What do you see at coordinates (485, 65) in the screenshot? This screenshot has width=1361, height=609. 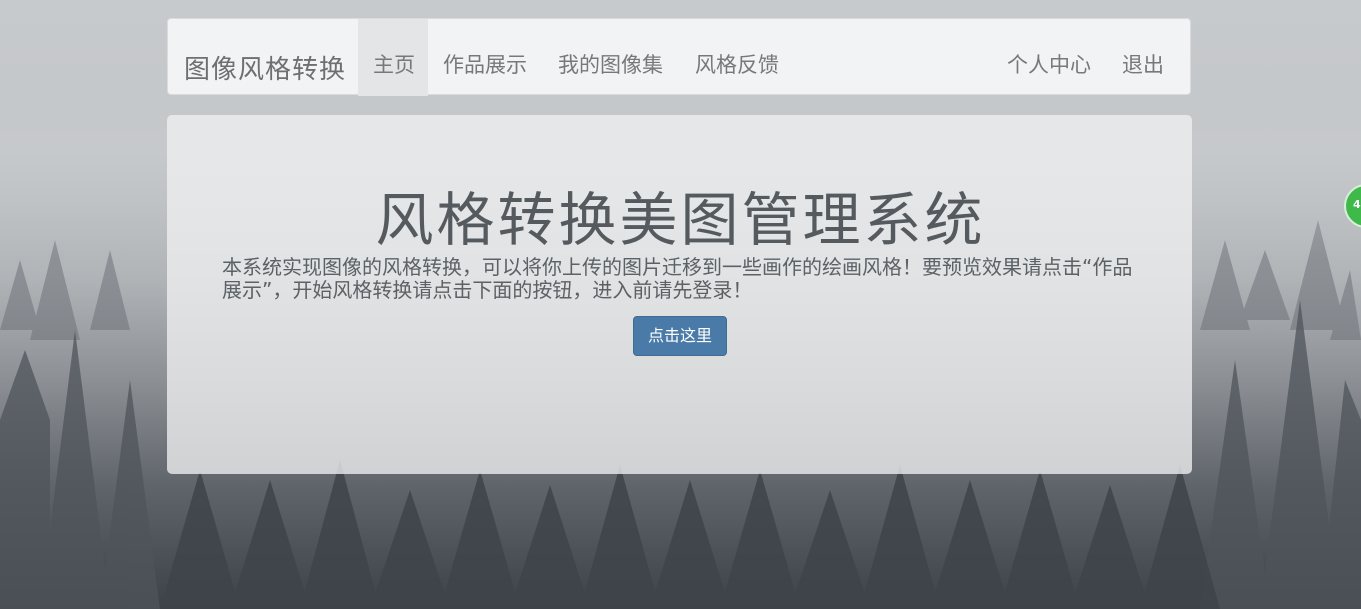 I see `nav-item-gallery-label: 作品展示` at bounding box center [485, 65].